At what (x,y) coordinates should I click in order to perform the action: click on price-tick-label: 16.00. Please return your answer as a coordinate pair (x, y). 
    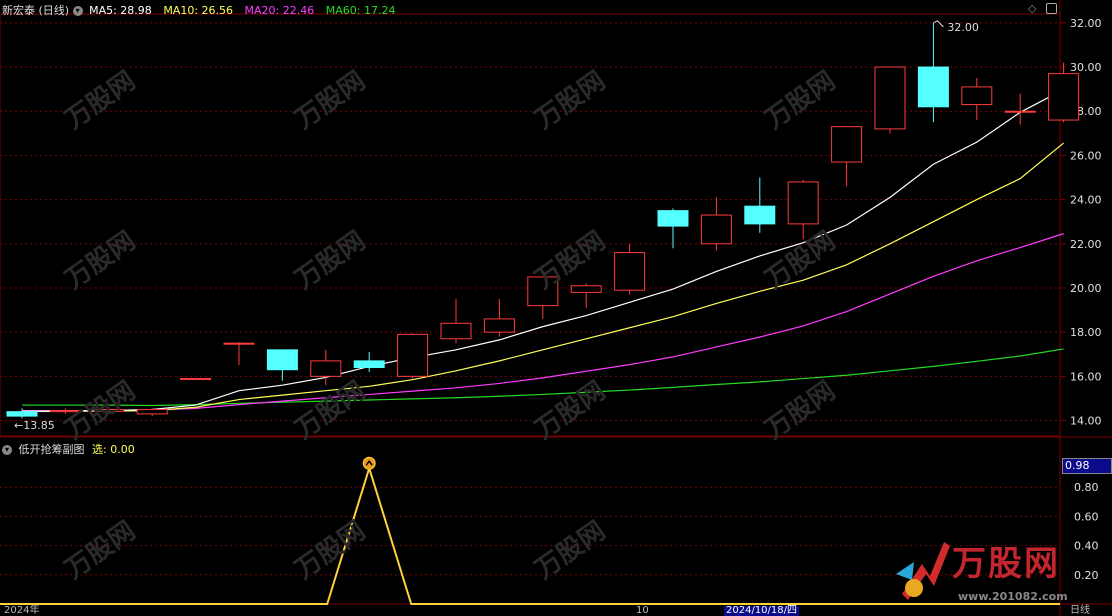
    Looking at the image, I should click on (1086, 376).